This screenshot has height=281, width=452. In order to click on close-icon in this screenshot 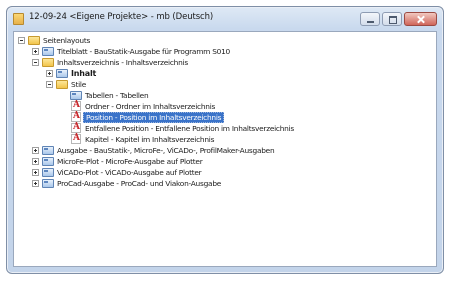, I will do `click(420, 19)`.